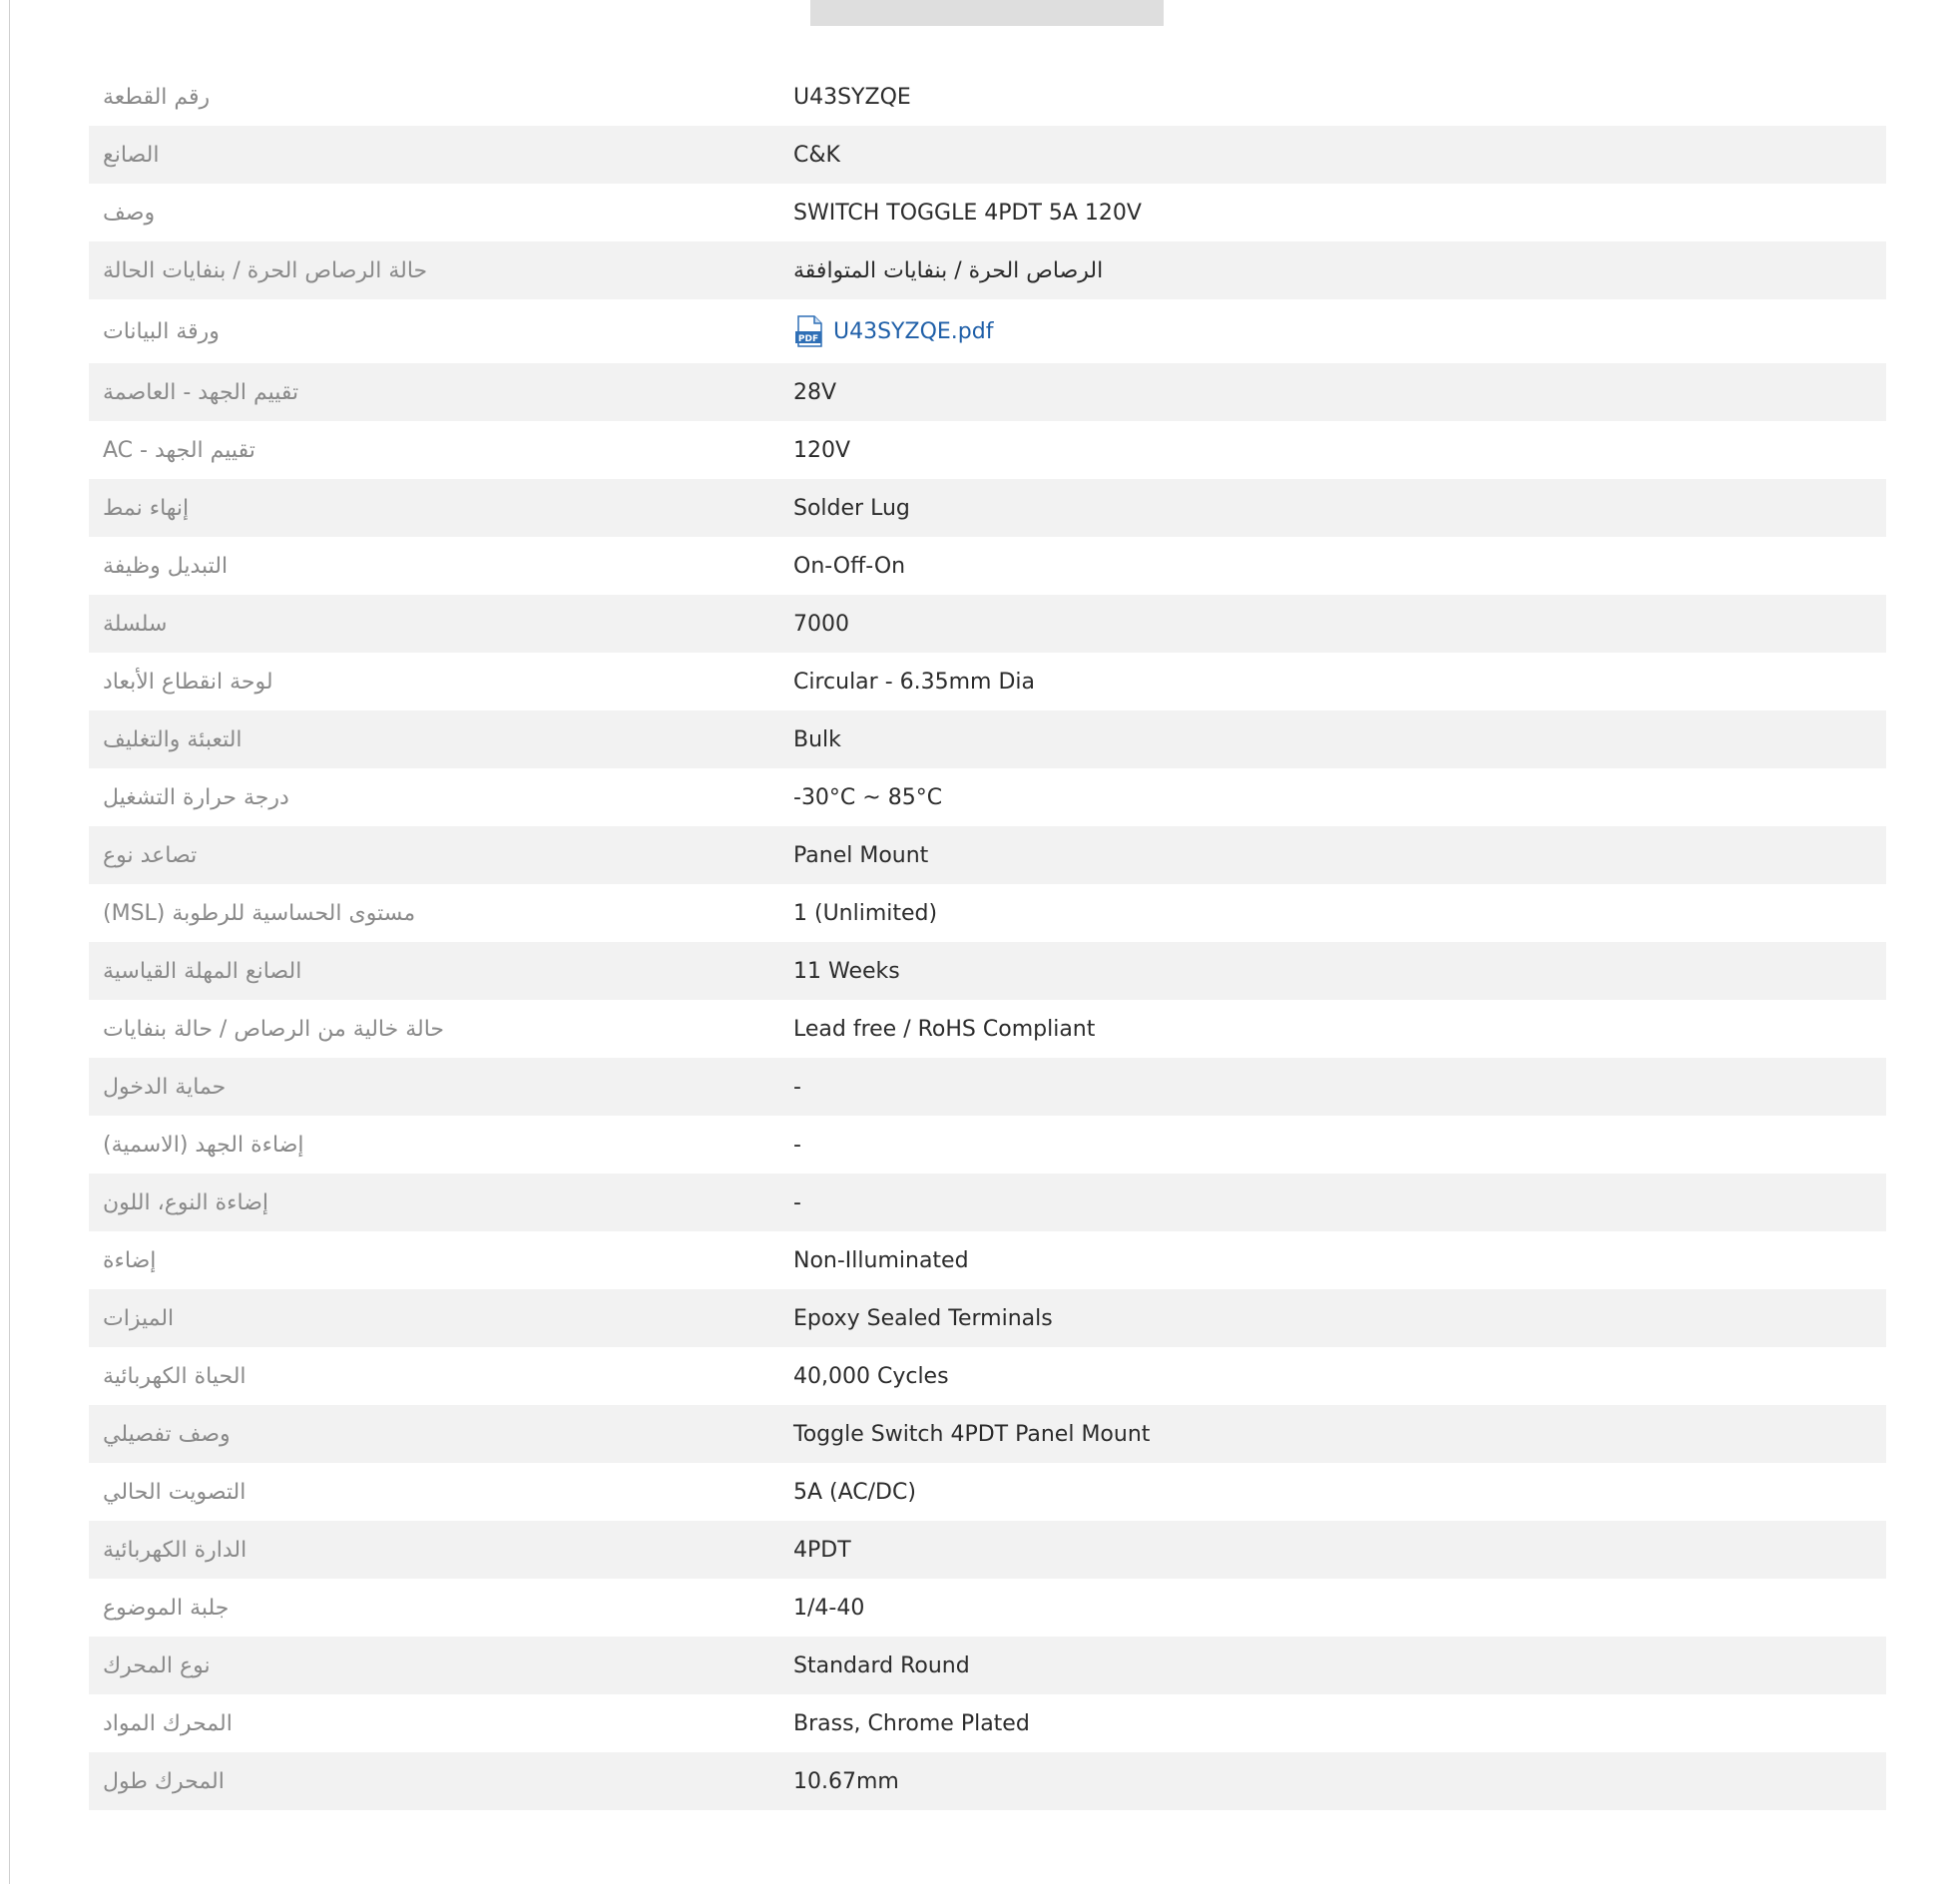 The image size is (1960, 1884). I want to click on spec-label: الصانع, so click(131, 155).